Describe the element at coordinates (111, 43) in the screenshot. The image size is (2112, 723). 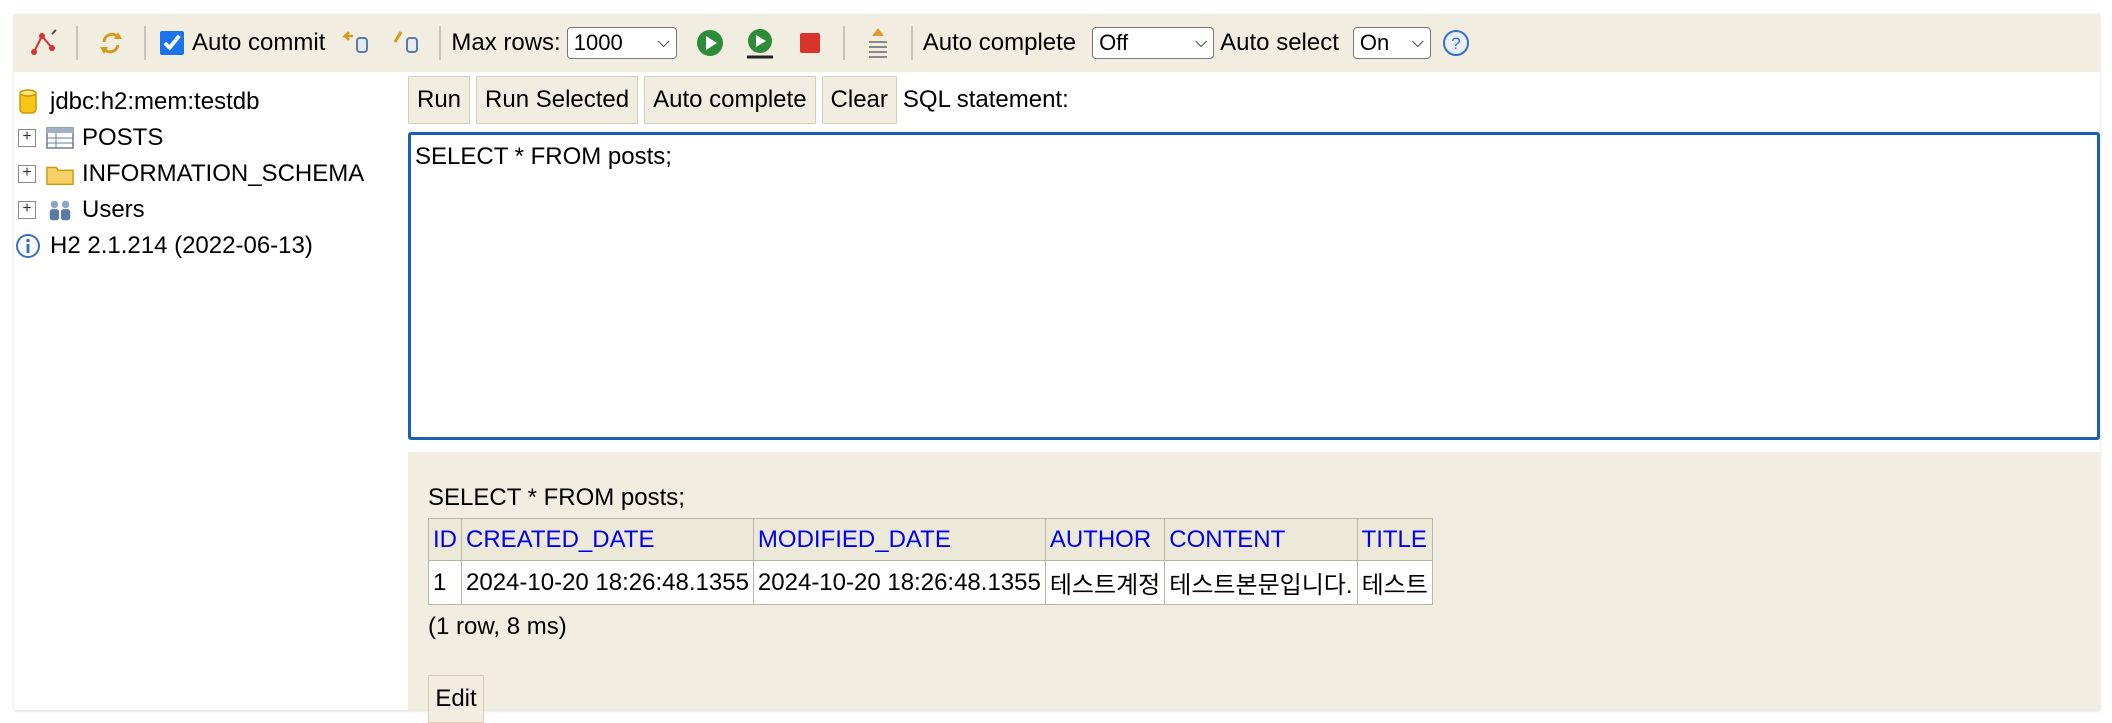
I see `refresh-icon` at that location.